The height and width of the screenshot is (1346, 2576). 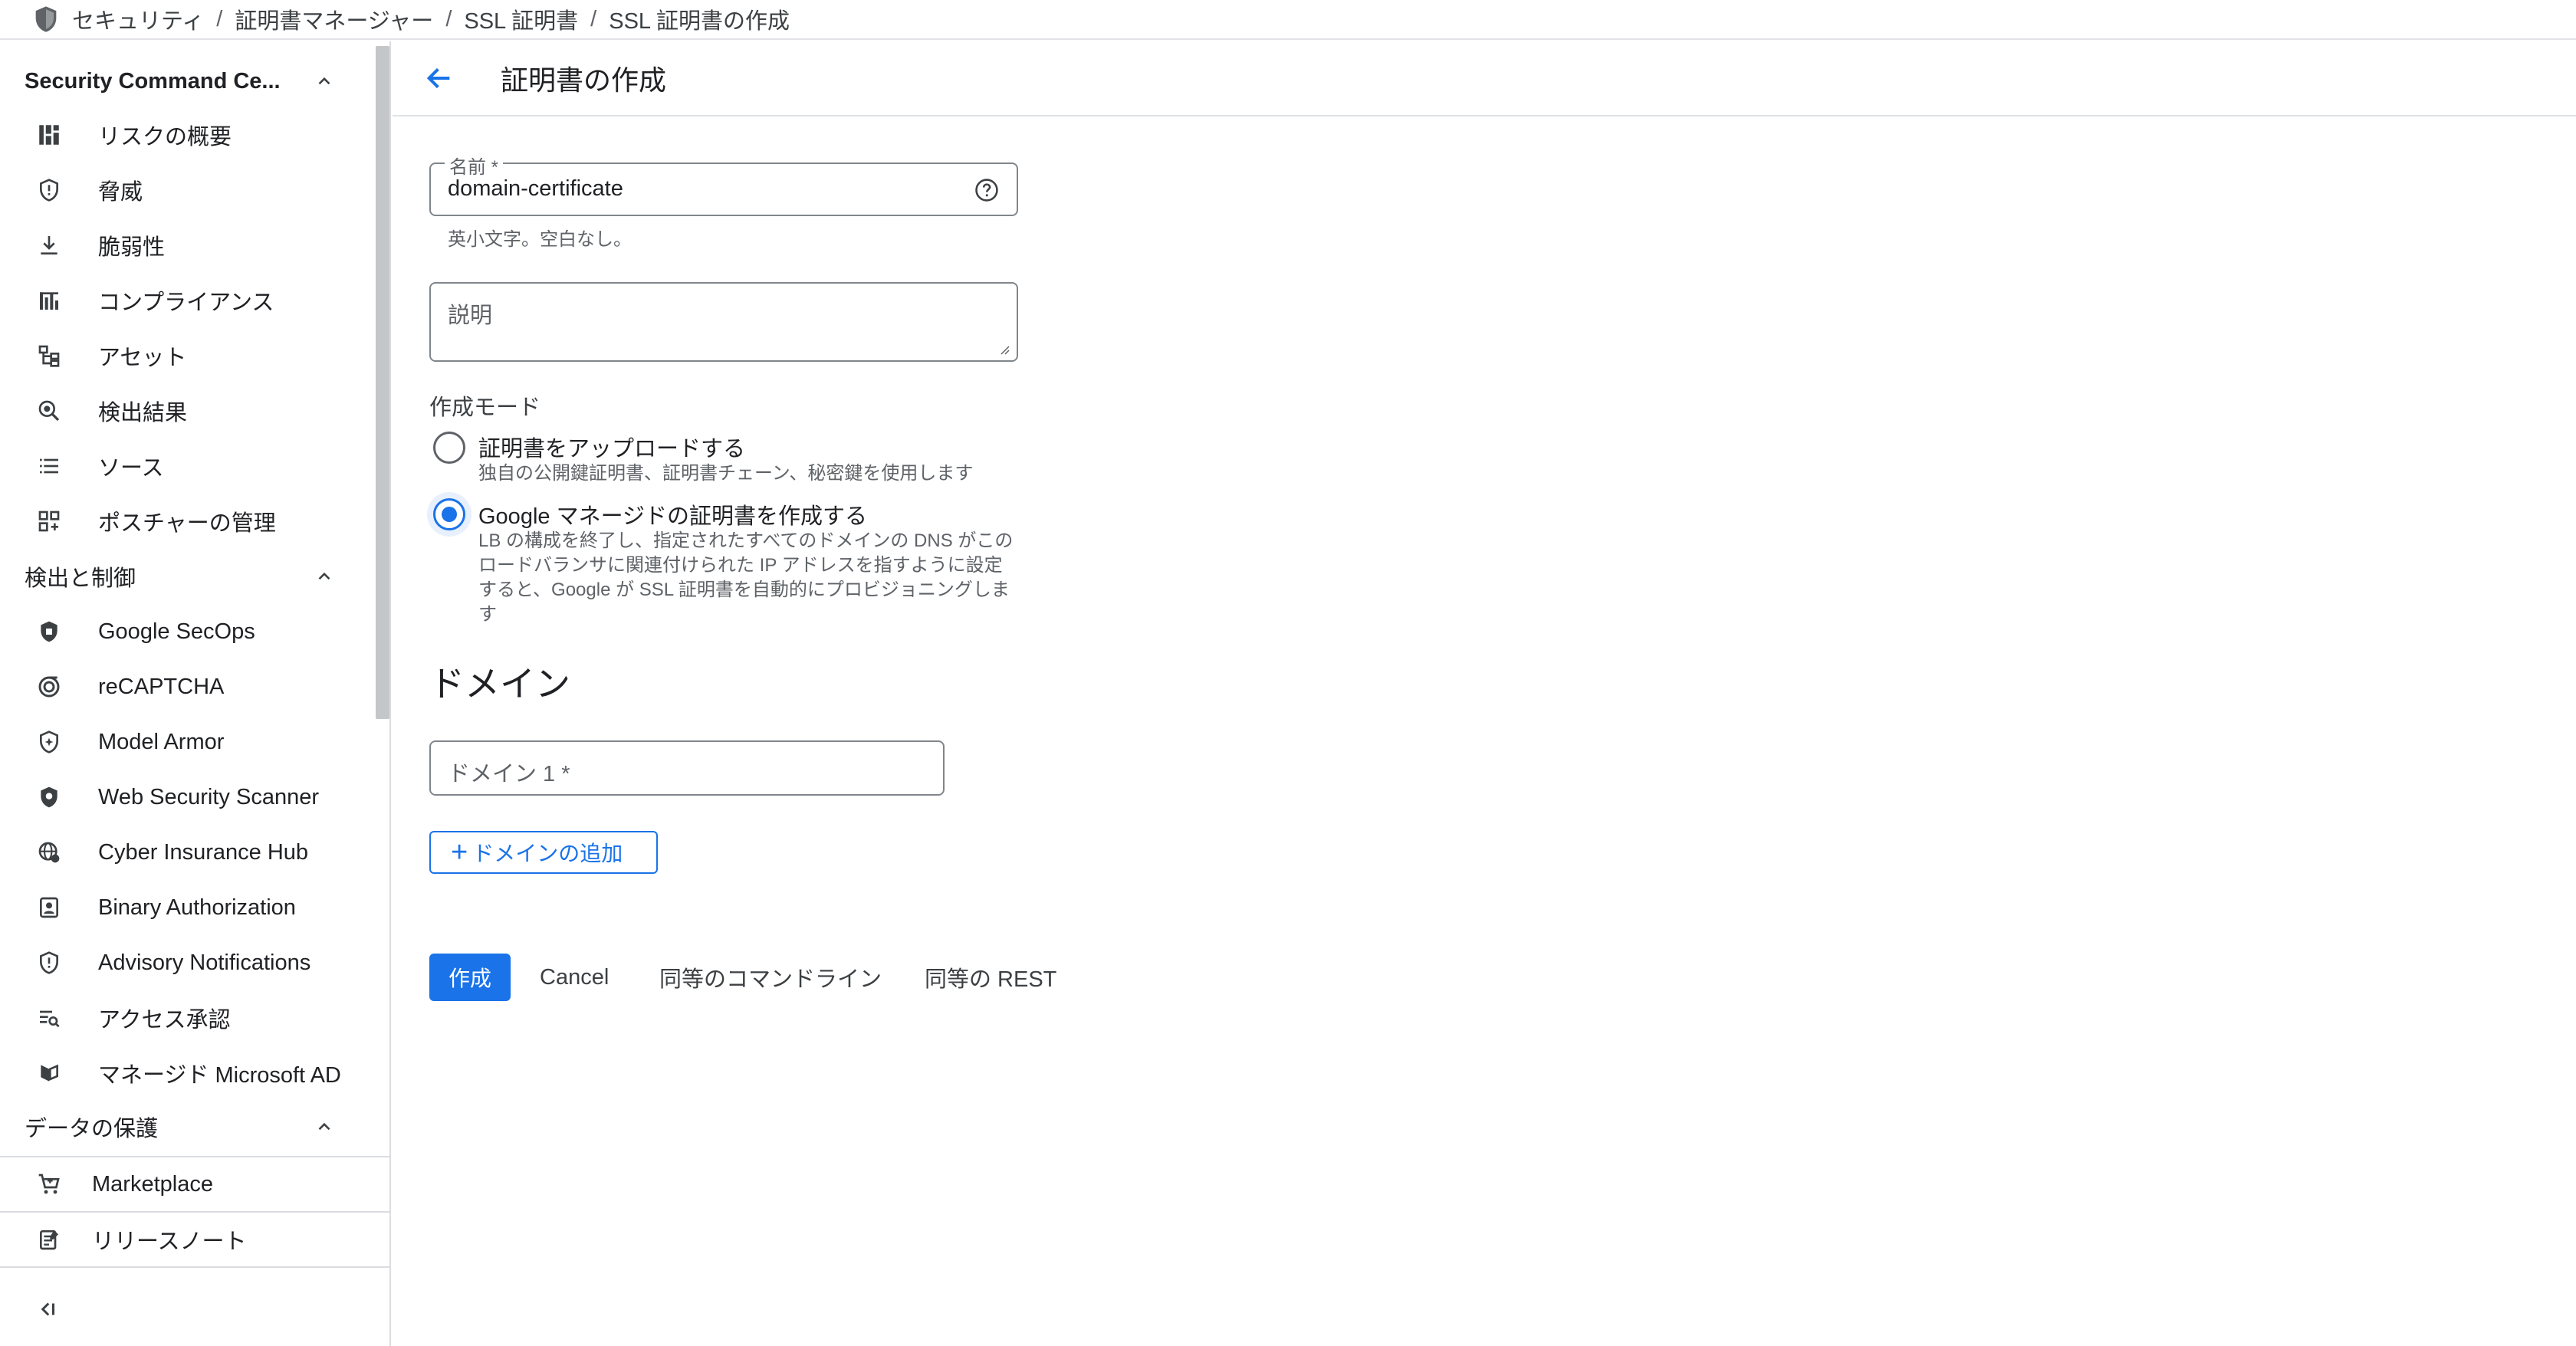 I want to click on cancel-button: Cancel, so click(x=574, y=977).